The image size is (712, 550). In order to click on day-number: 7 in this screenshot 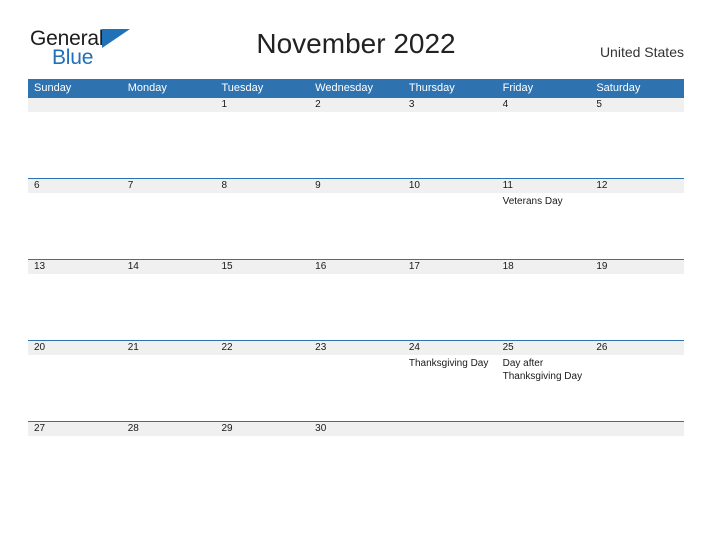, I will do `click(169, 186)`.